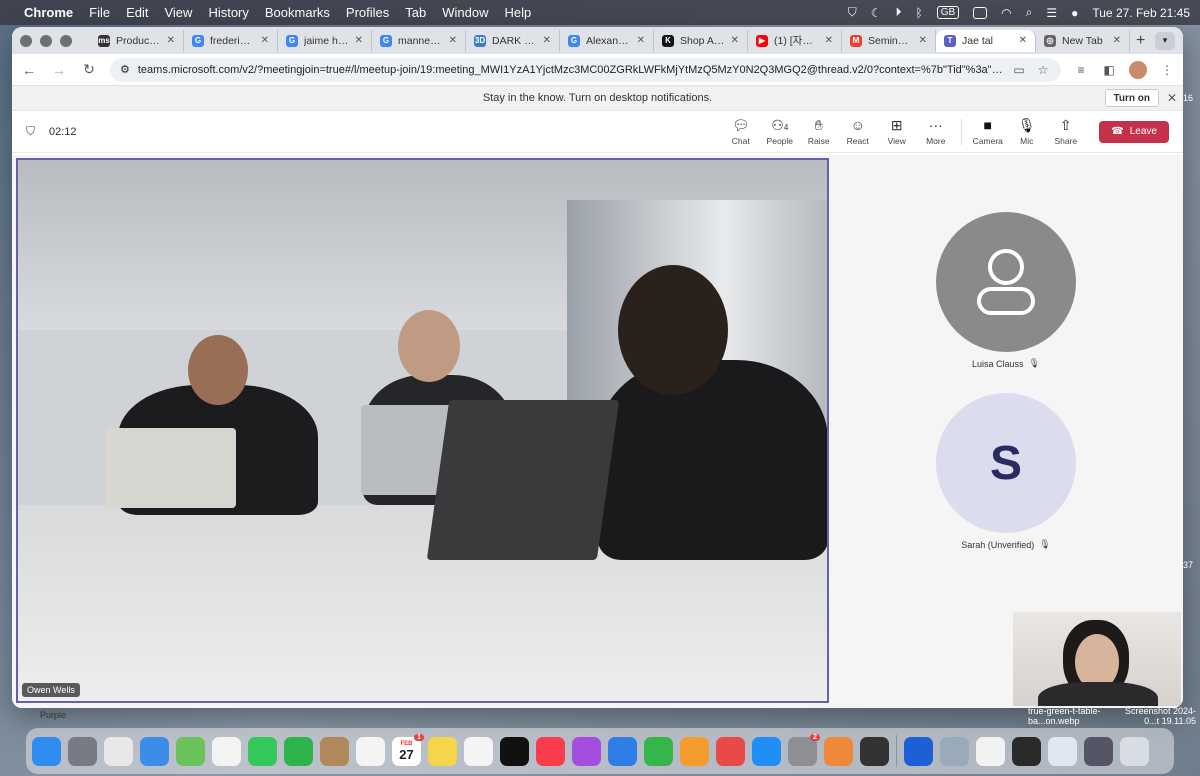 The image size is (1200, 776). What do you see at coordinates (442, 751) in the screenshot?
I see `dock-notes-icon` at bounding box center [442, 751].